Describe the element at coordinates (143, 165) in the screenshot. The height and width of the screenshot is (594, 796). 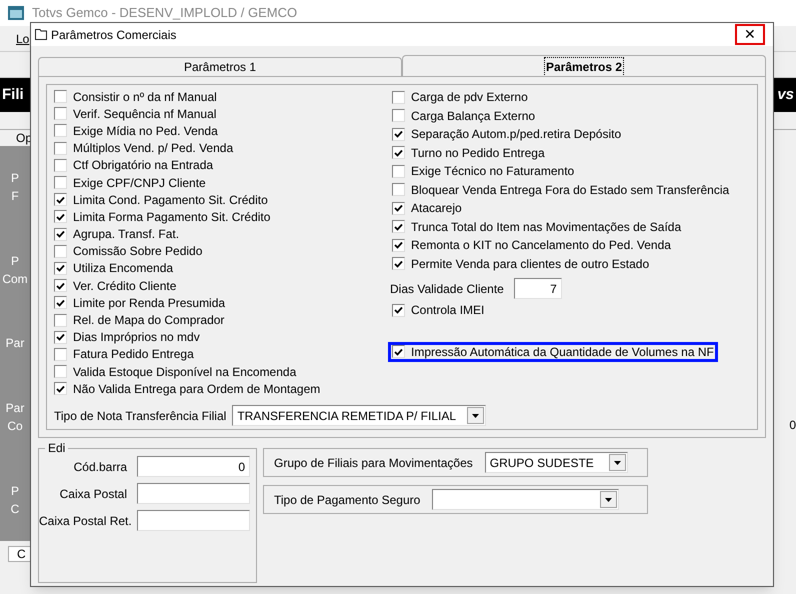
I see `checkbox-label: Ctf Obrigatório na Entrada` at that location.